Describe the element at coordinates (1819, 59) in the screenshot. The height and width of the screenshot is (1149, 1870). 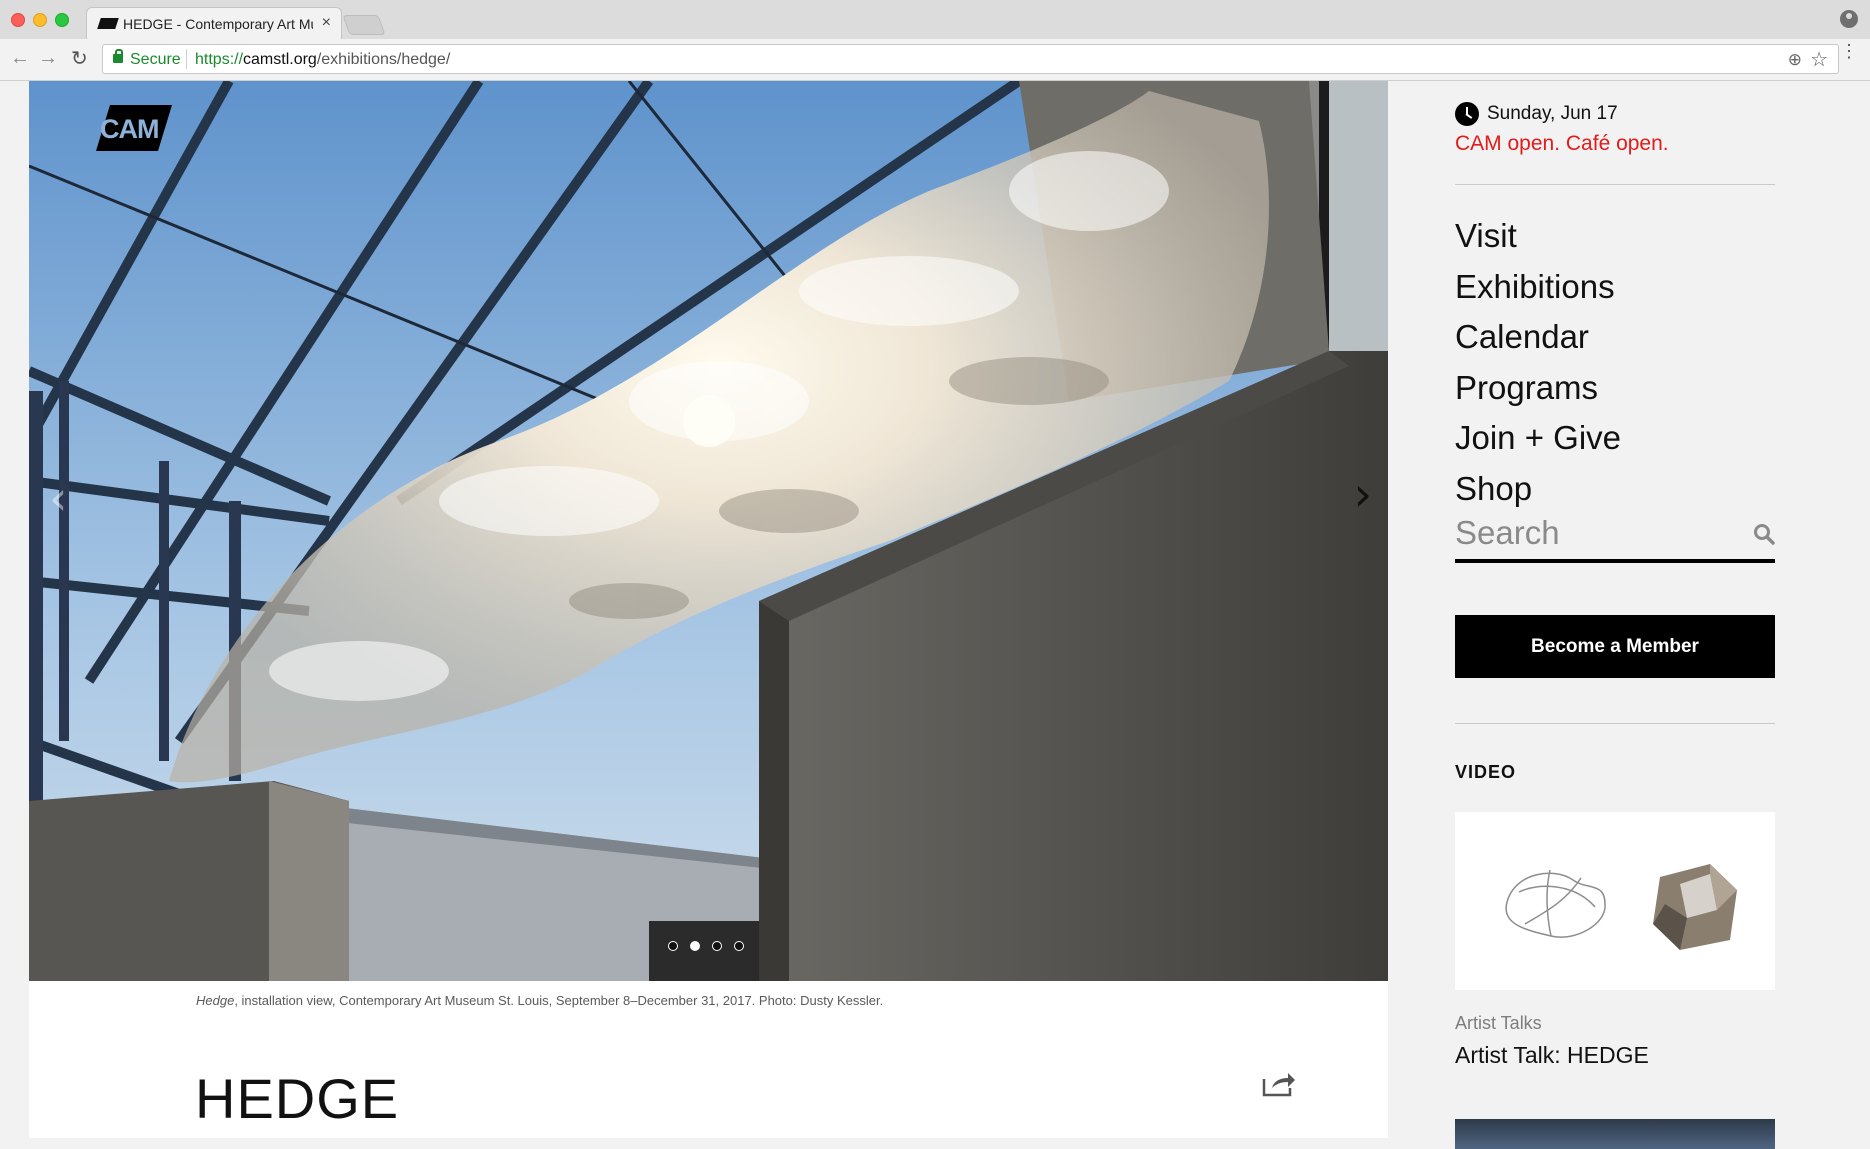
I see `bookmark-star-icon: ☆` at that location.